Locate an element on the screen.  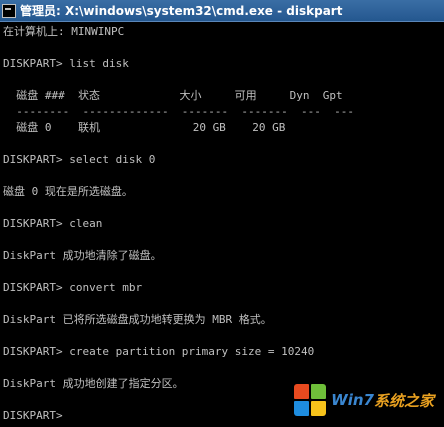
windows-logo-icon is located at coordinates (310, 400).